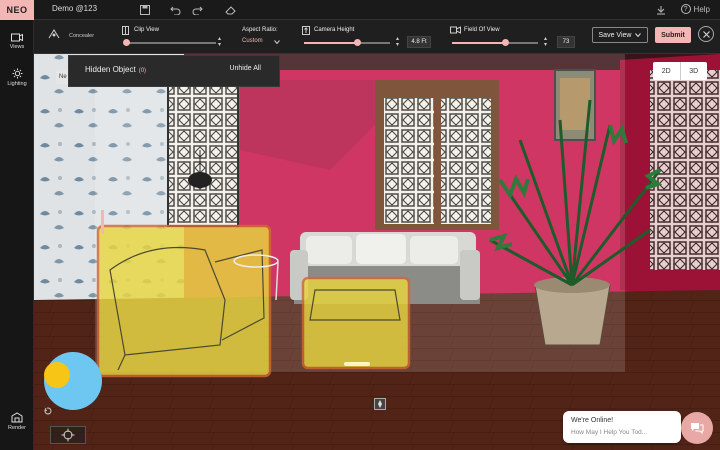 The image size is (720, 450). I want to click on chat-icon, so click(697, 428).